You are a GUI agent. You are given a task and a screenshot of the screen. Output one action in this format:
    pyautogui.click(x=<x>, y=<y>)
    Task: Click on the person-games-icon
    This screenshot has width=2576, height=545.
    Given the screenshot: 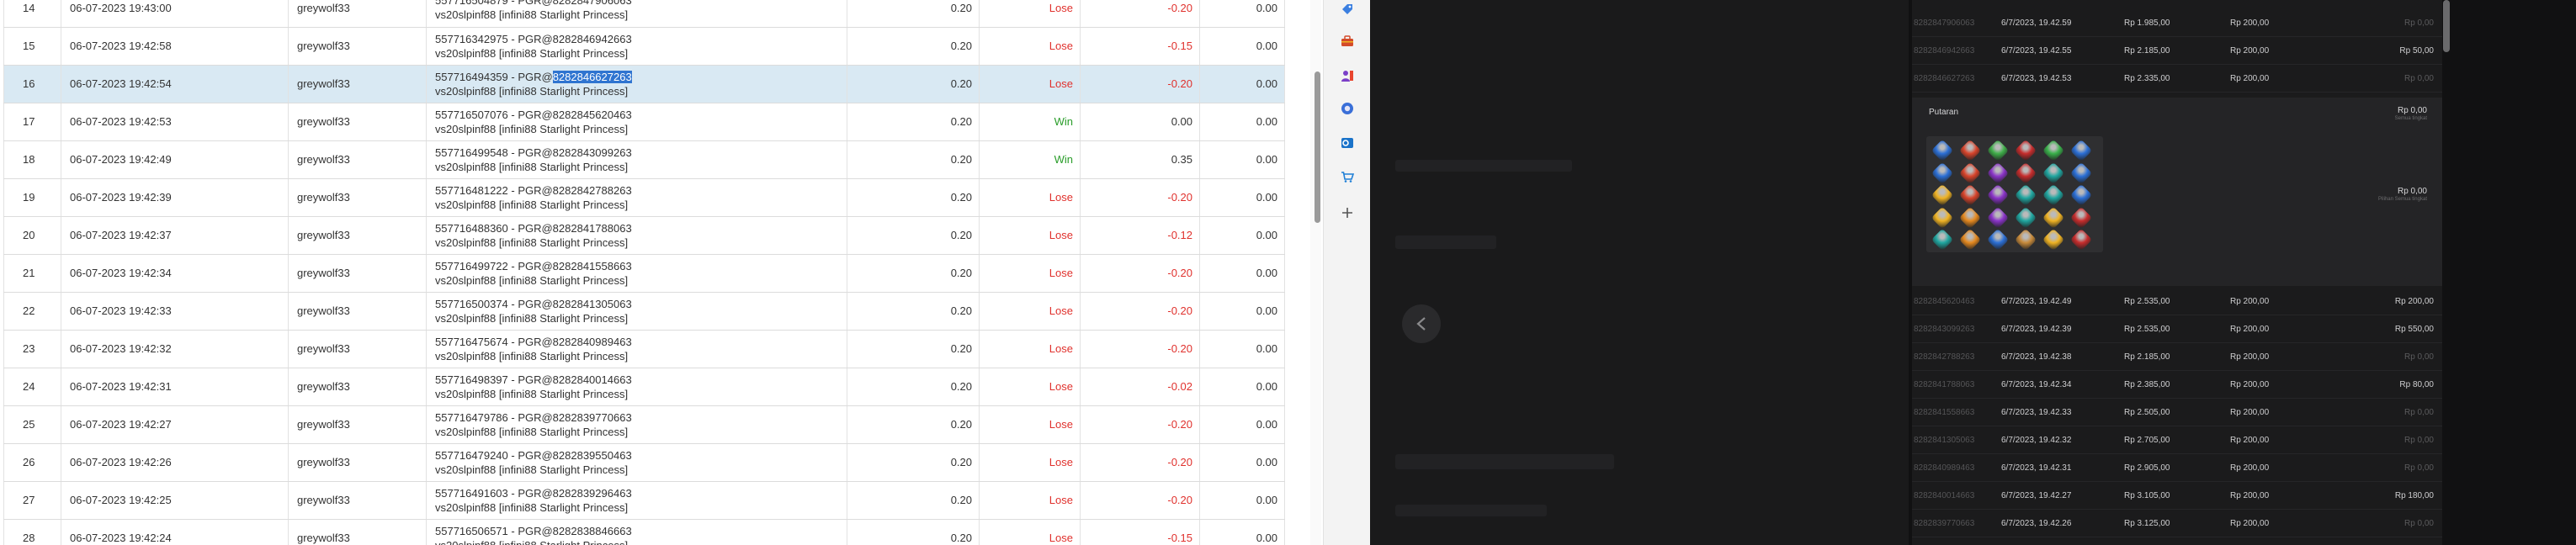 What is the action you would take?
    pyautogui.click(x=1348, y=75)
    